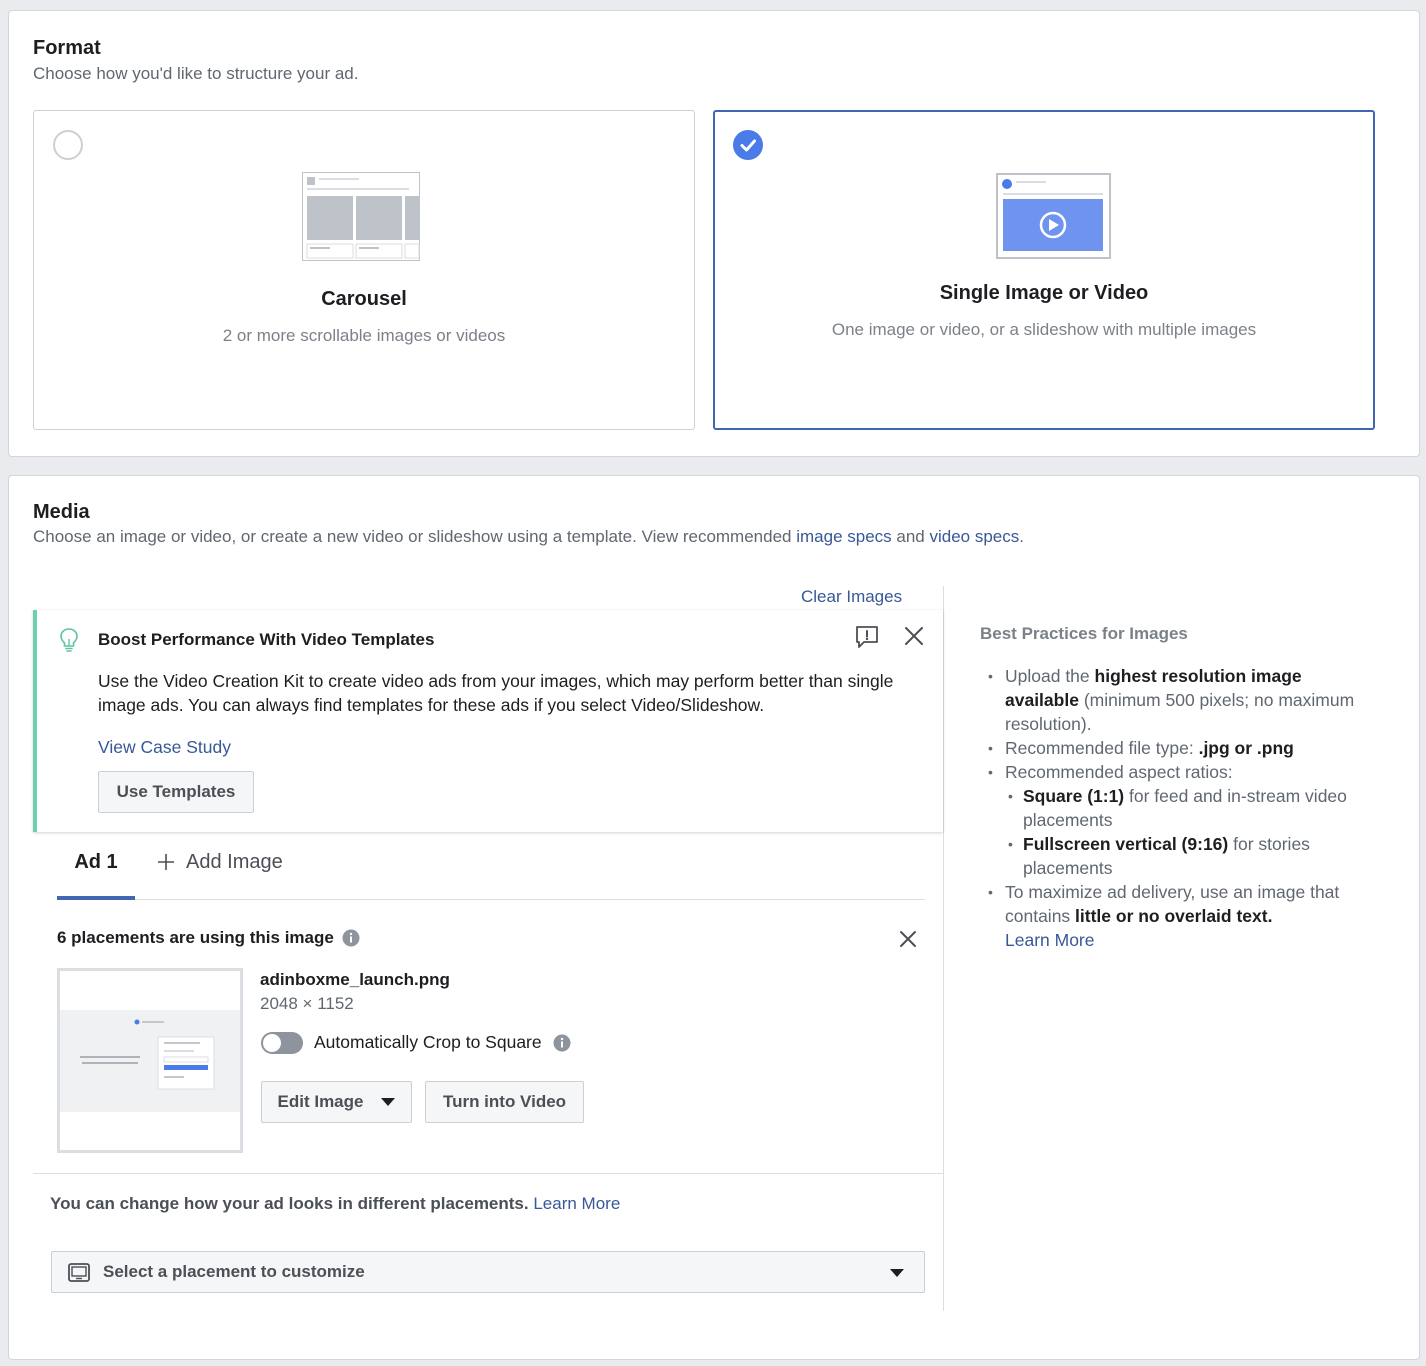 This screenshot has width=1426, height=1366. I want to click on single-image-title: Single Image or Video, so click(1044, 293).